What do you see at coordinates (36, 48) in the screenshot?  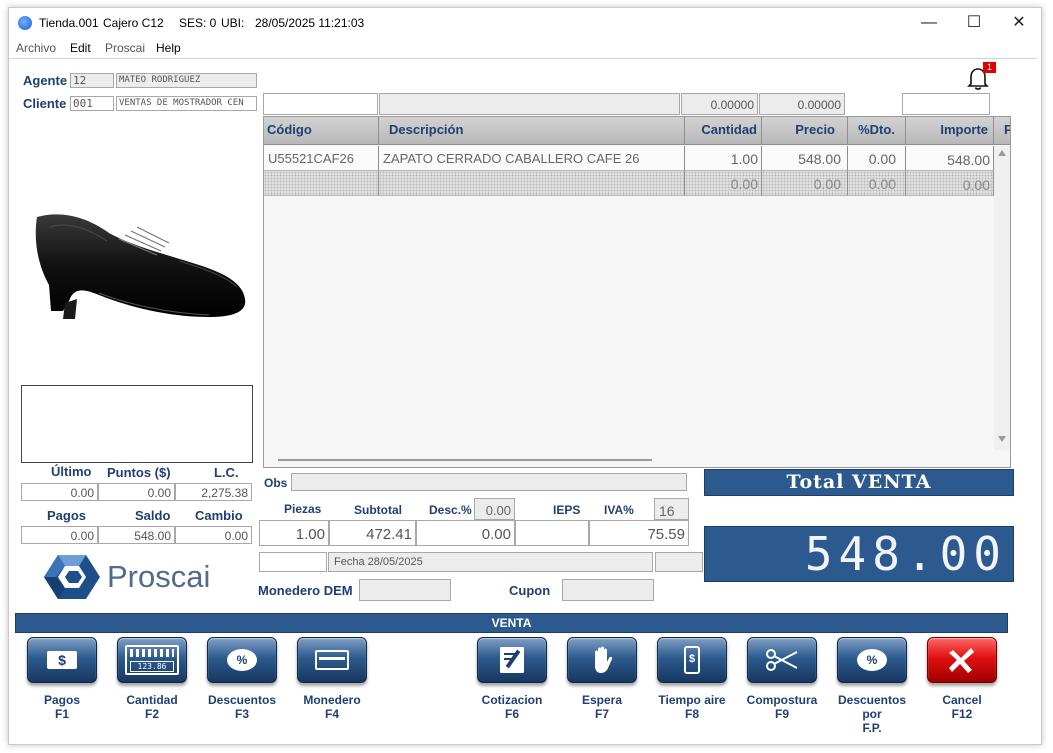 I see `menu-archivo: Archivo` at bounding box center [36, 48].